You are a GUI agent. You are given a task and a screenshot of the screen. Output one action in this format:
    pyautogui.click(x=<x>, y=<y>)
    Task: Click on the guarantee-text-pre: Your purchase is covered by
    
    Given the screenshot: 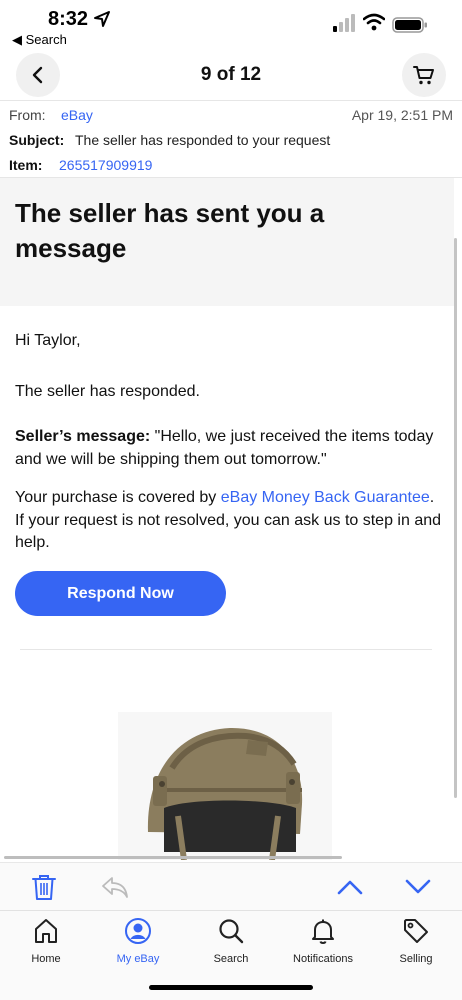 What is the action you would take?
    pyautogui.click(x=118, y=497)
    